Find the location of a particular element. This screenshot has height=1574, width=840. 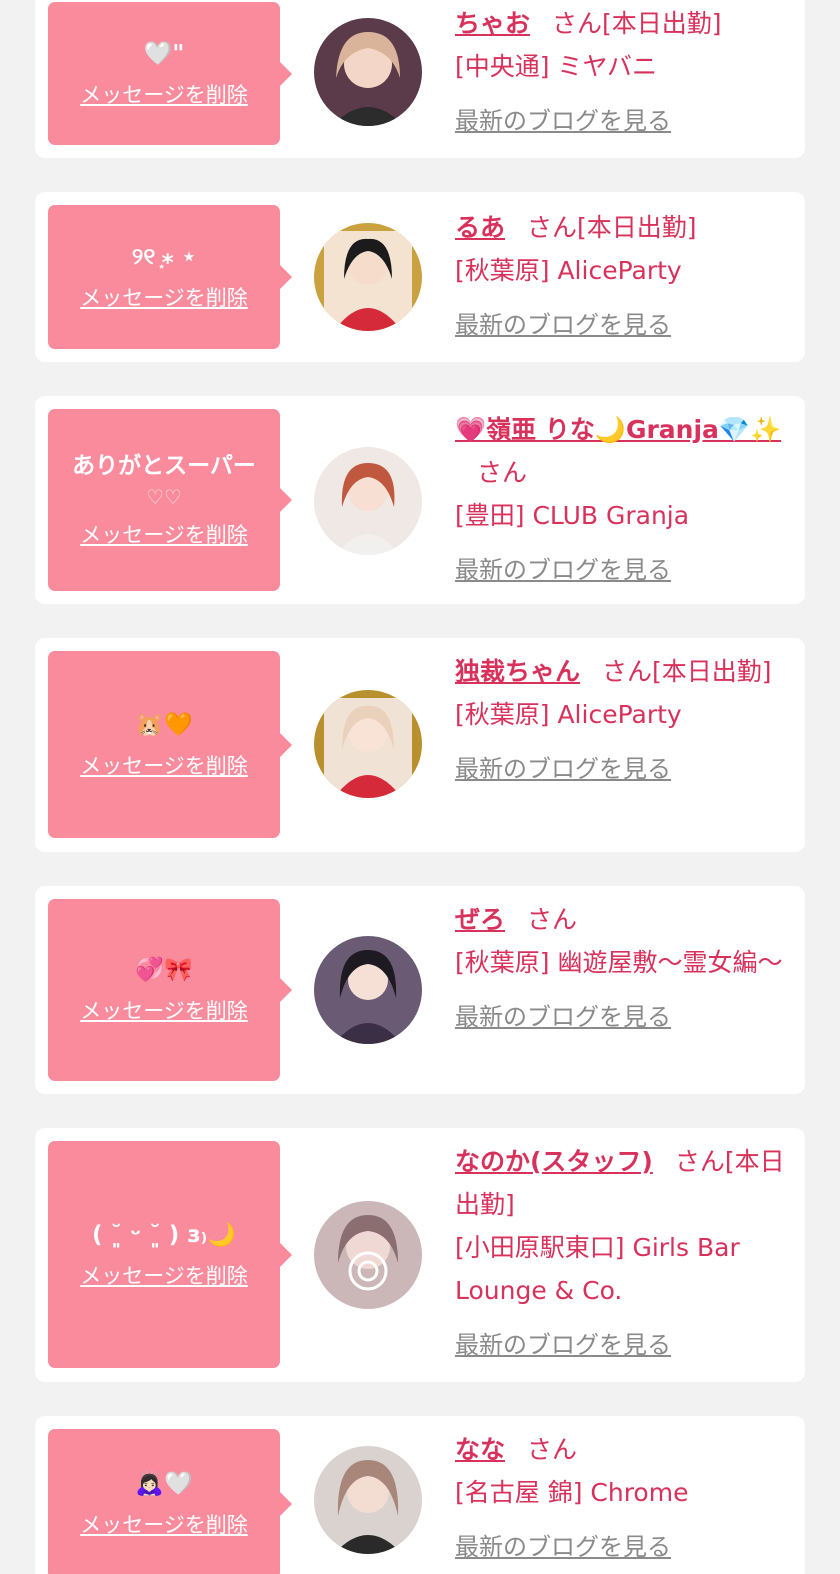

message-bubble: ありがとスーパー ♡♡ メッセージを削除 is located at coordinates (170, 500).